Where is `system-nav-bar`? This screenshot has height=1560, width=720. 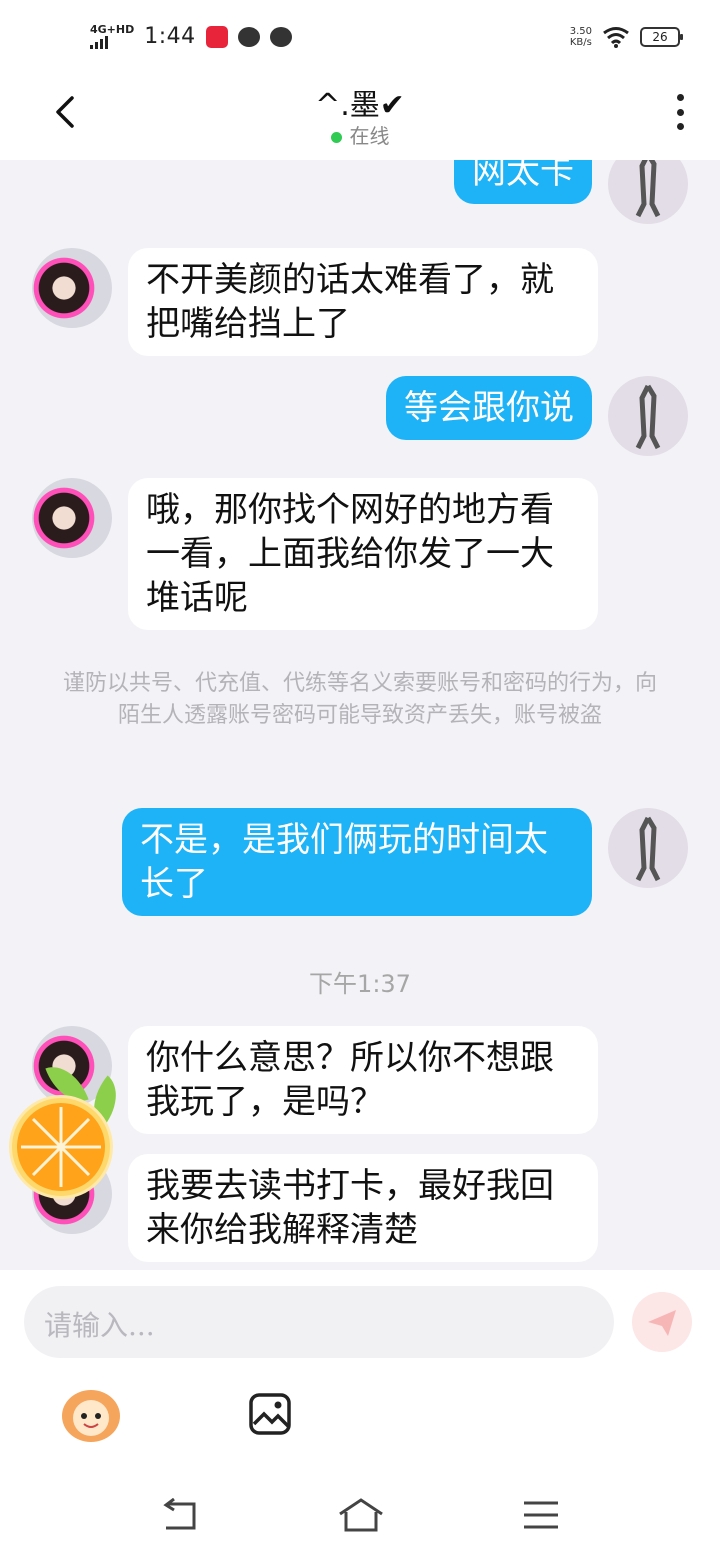
system-nav-bar is located at coordinates (360, 1515).